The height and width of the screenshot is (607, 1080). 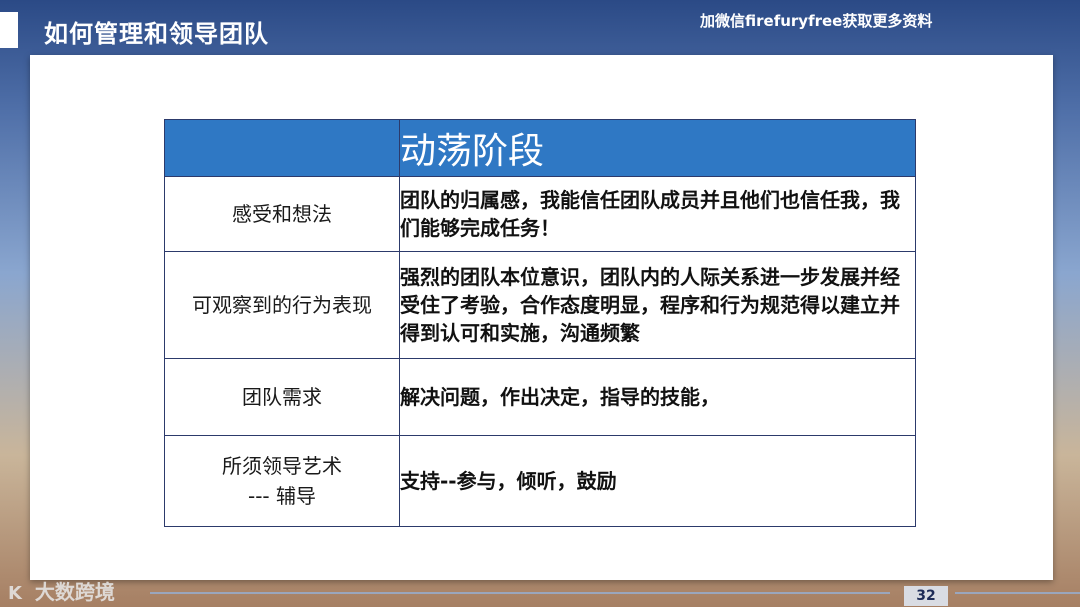 What do you see at coordinates (282, 148) in the screenshot?
I see `table-header-blank` at bounding box center [282, 148].